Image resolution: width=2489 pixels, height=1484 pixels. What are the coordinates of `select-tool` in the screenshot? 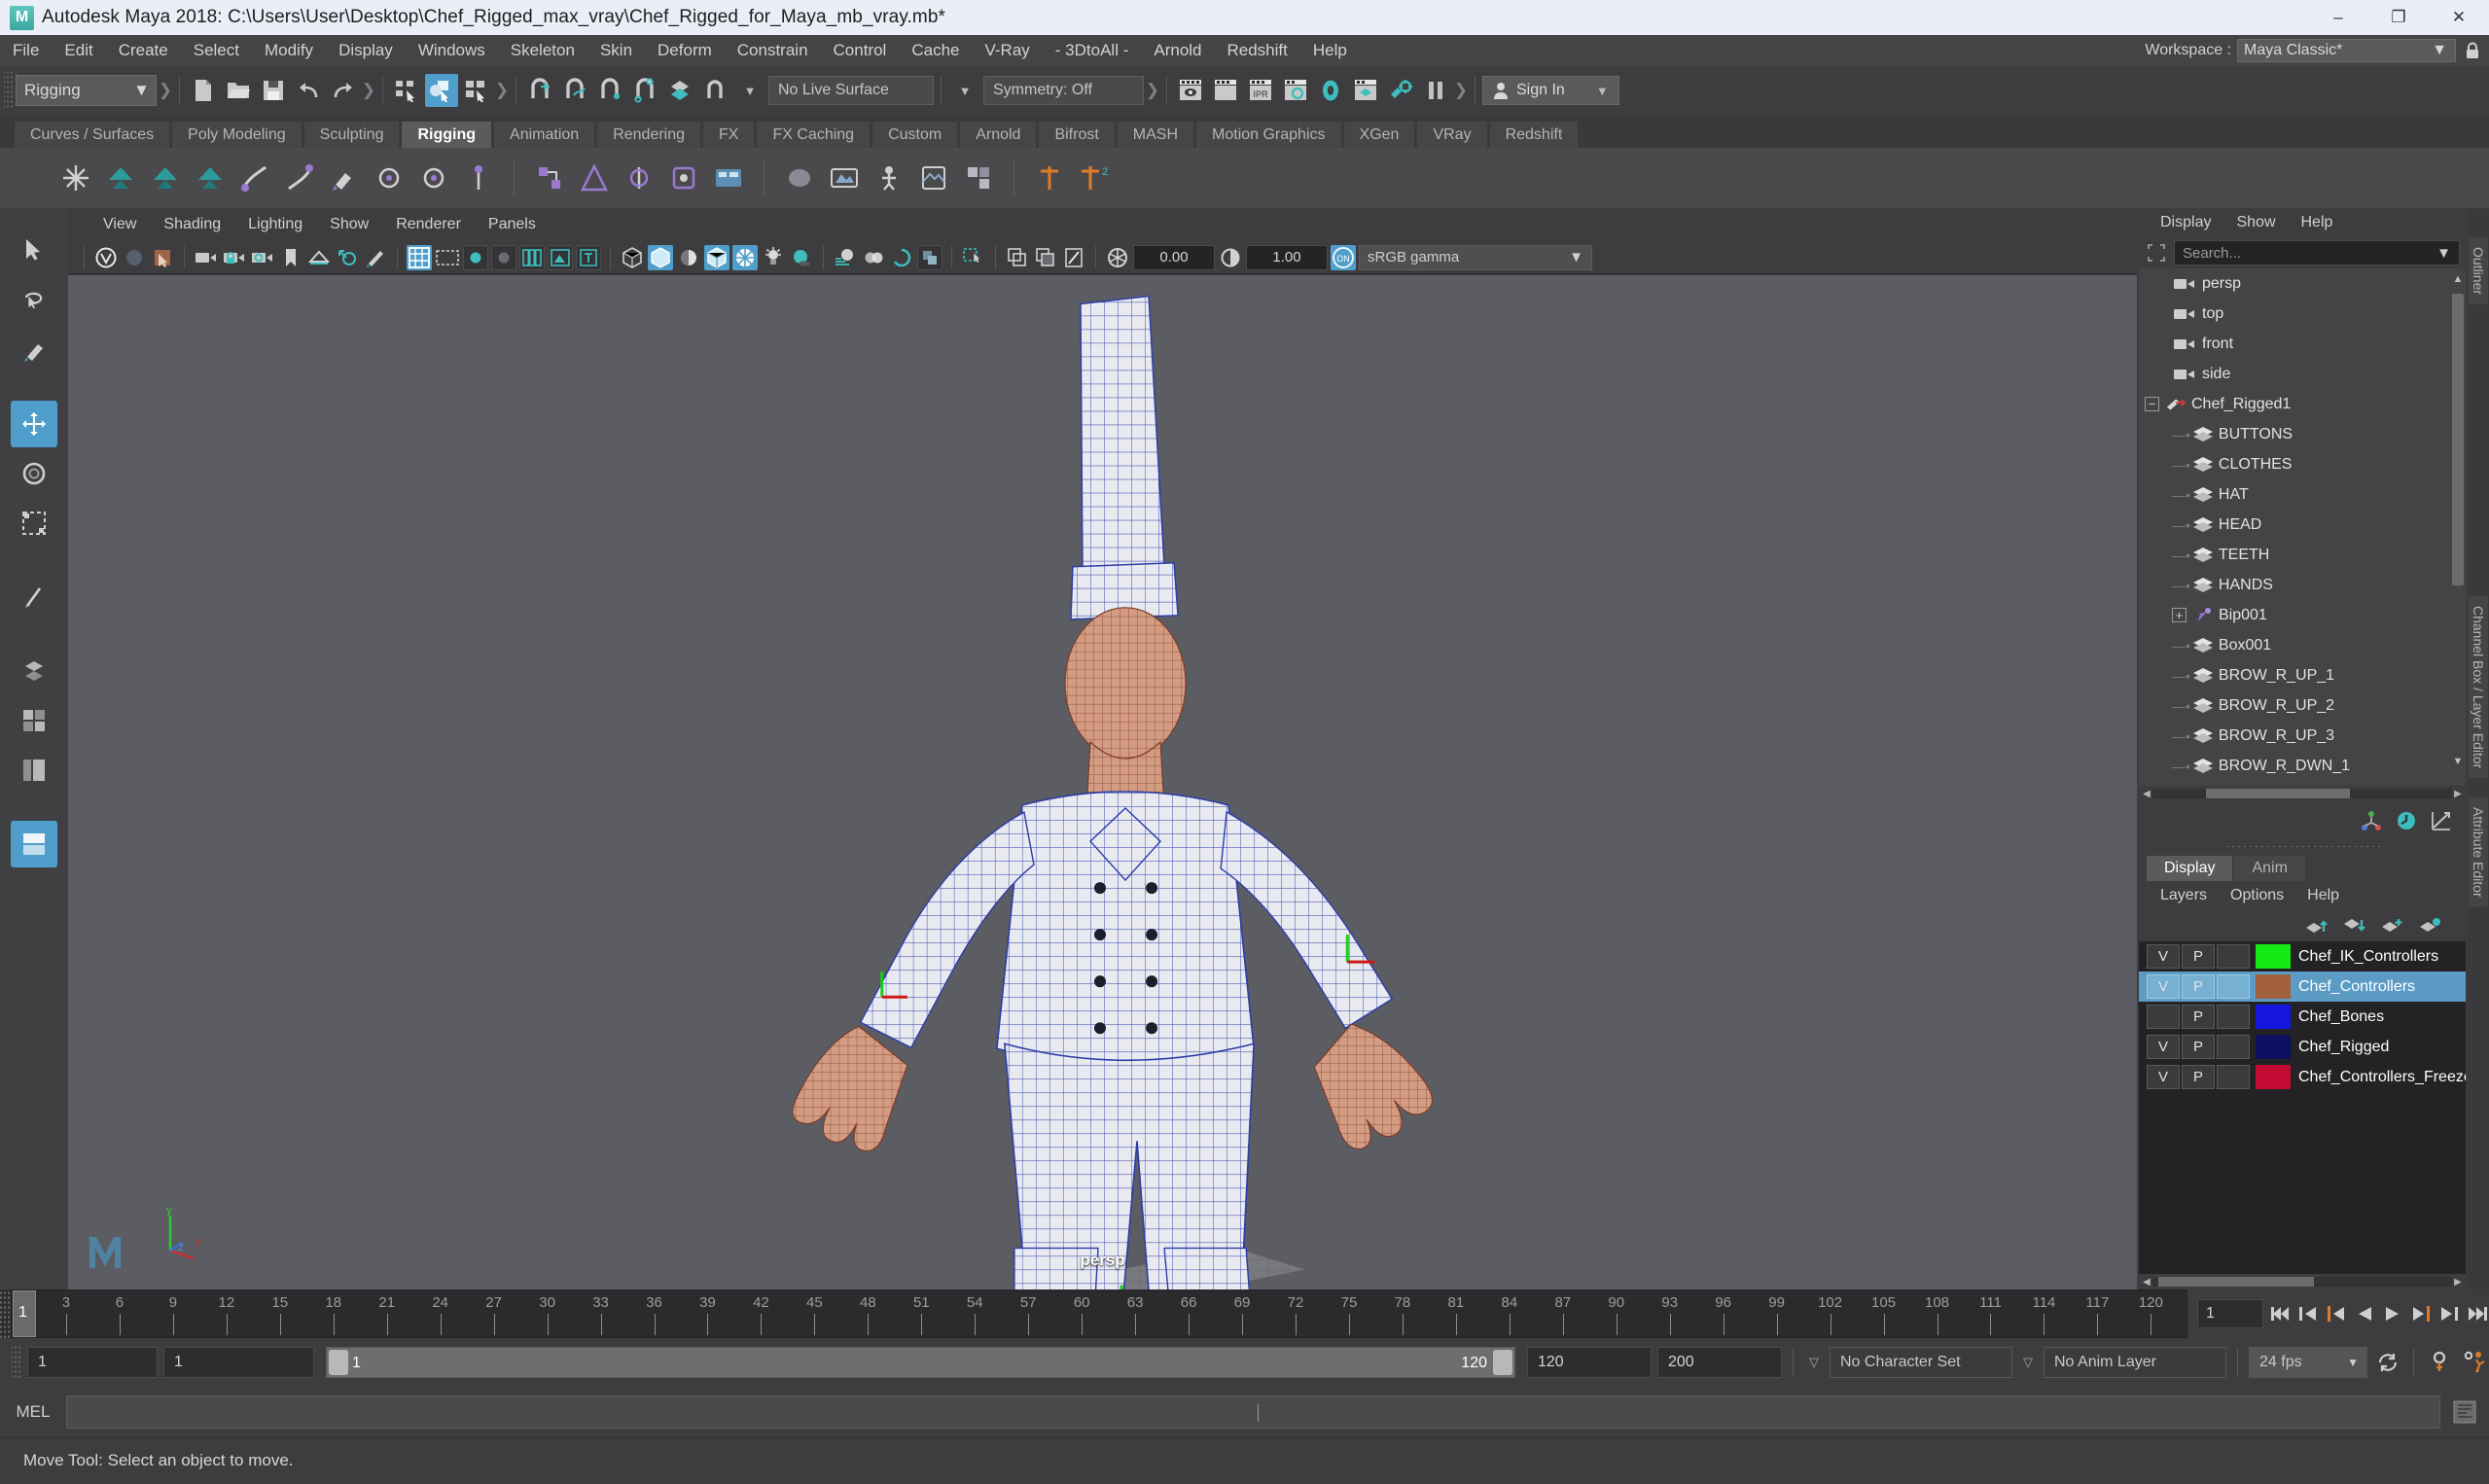 It's located at (34, 251).